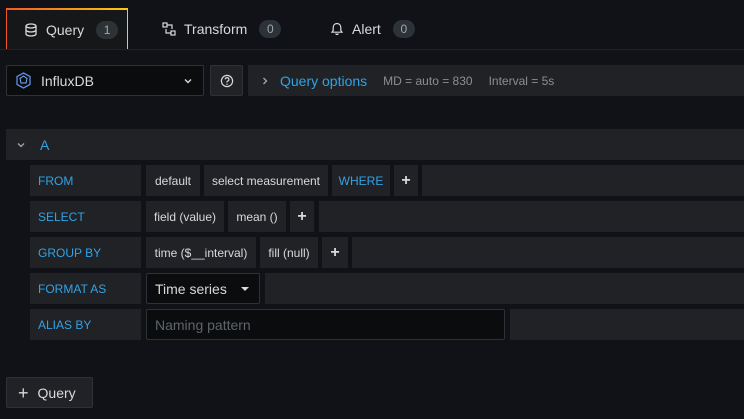  What do you see at coordinates (169, 28) in the screenshot?
I see `transform-icon` at bounding box center [169, 28].